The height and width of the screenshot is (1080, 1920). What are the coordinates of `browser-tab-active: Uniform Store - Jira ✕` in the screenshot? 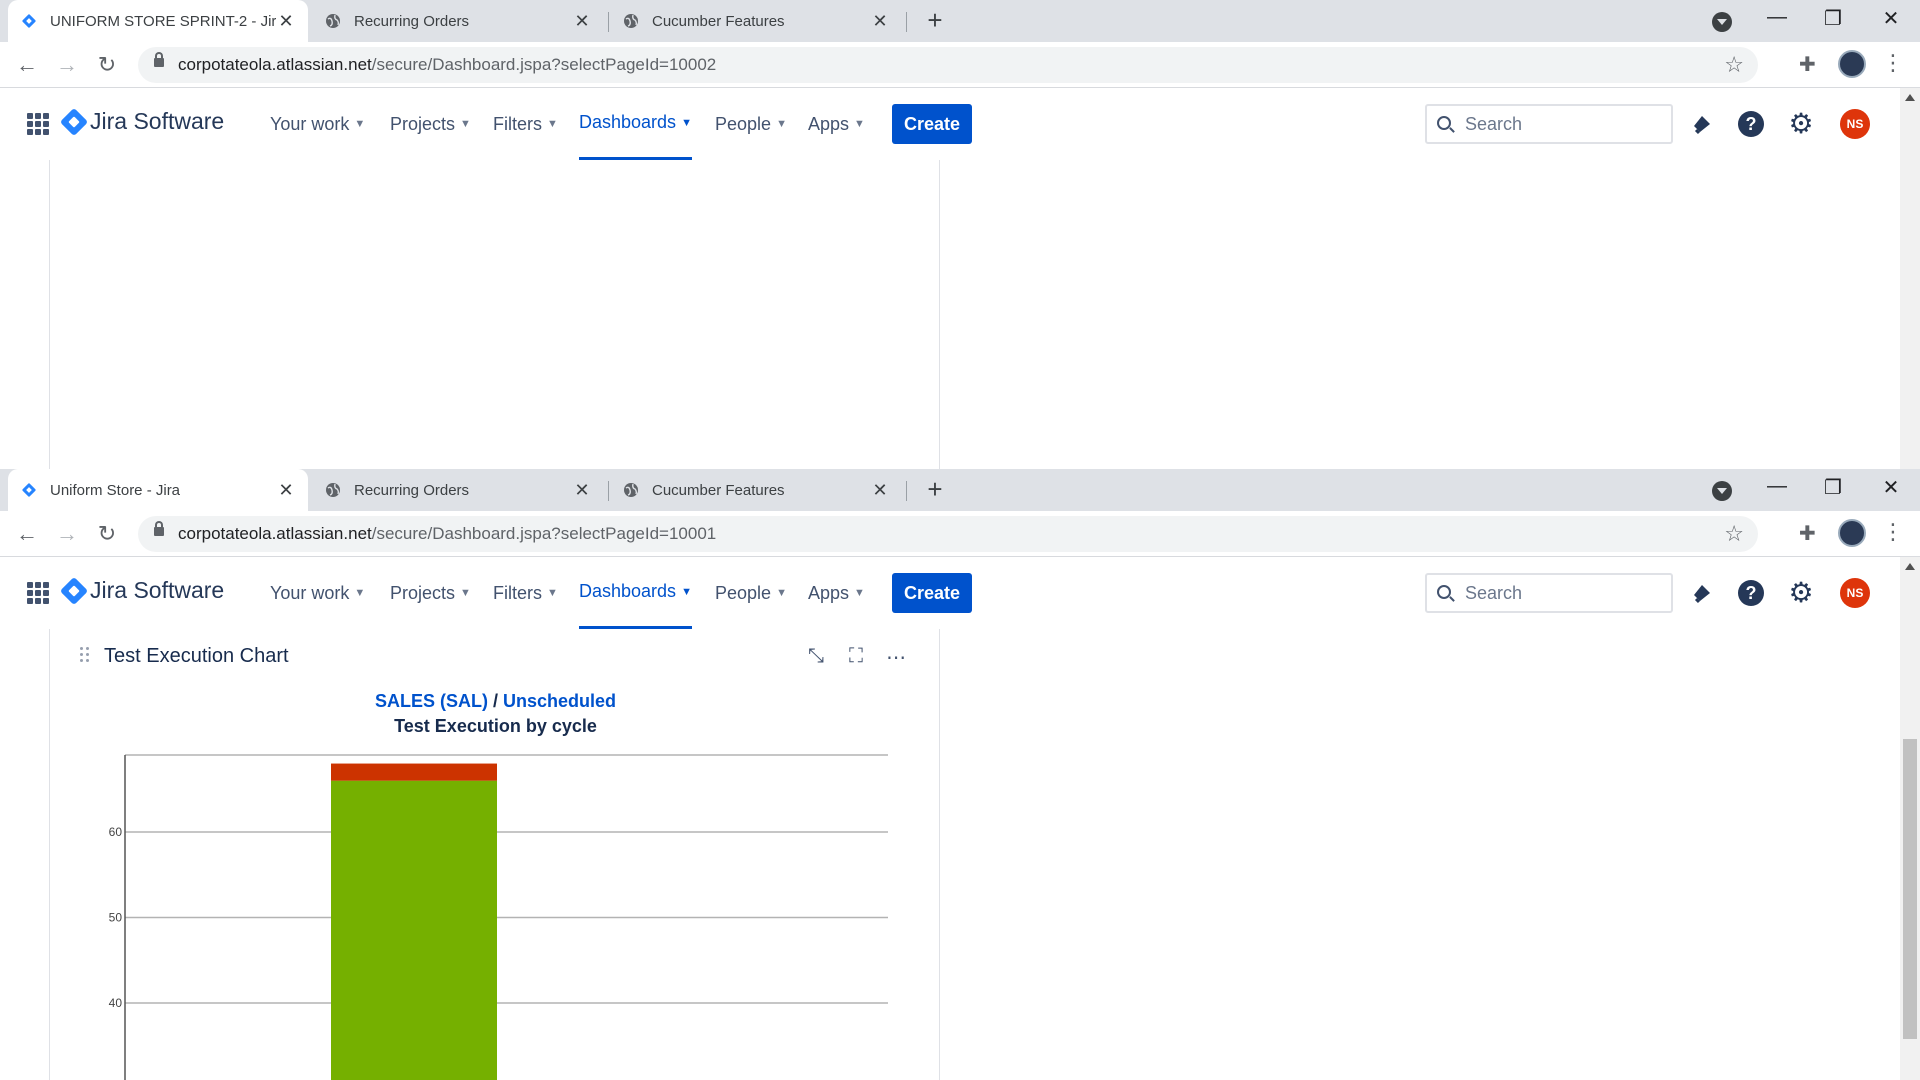 It's located at (158, 490).